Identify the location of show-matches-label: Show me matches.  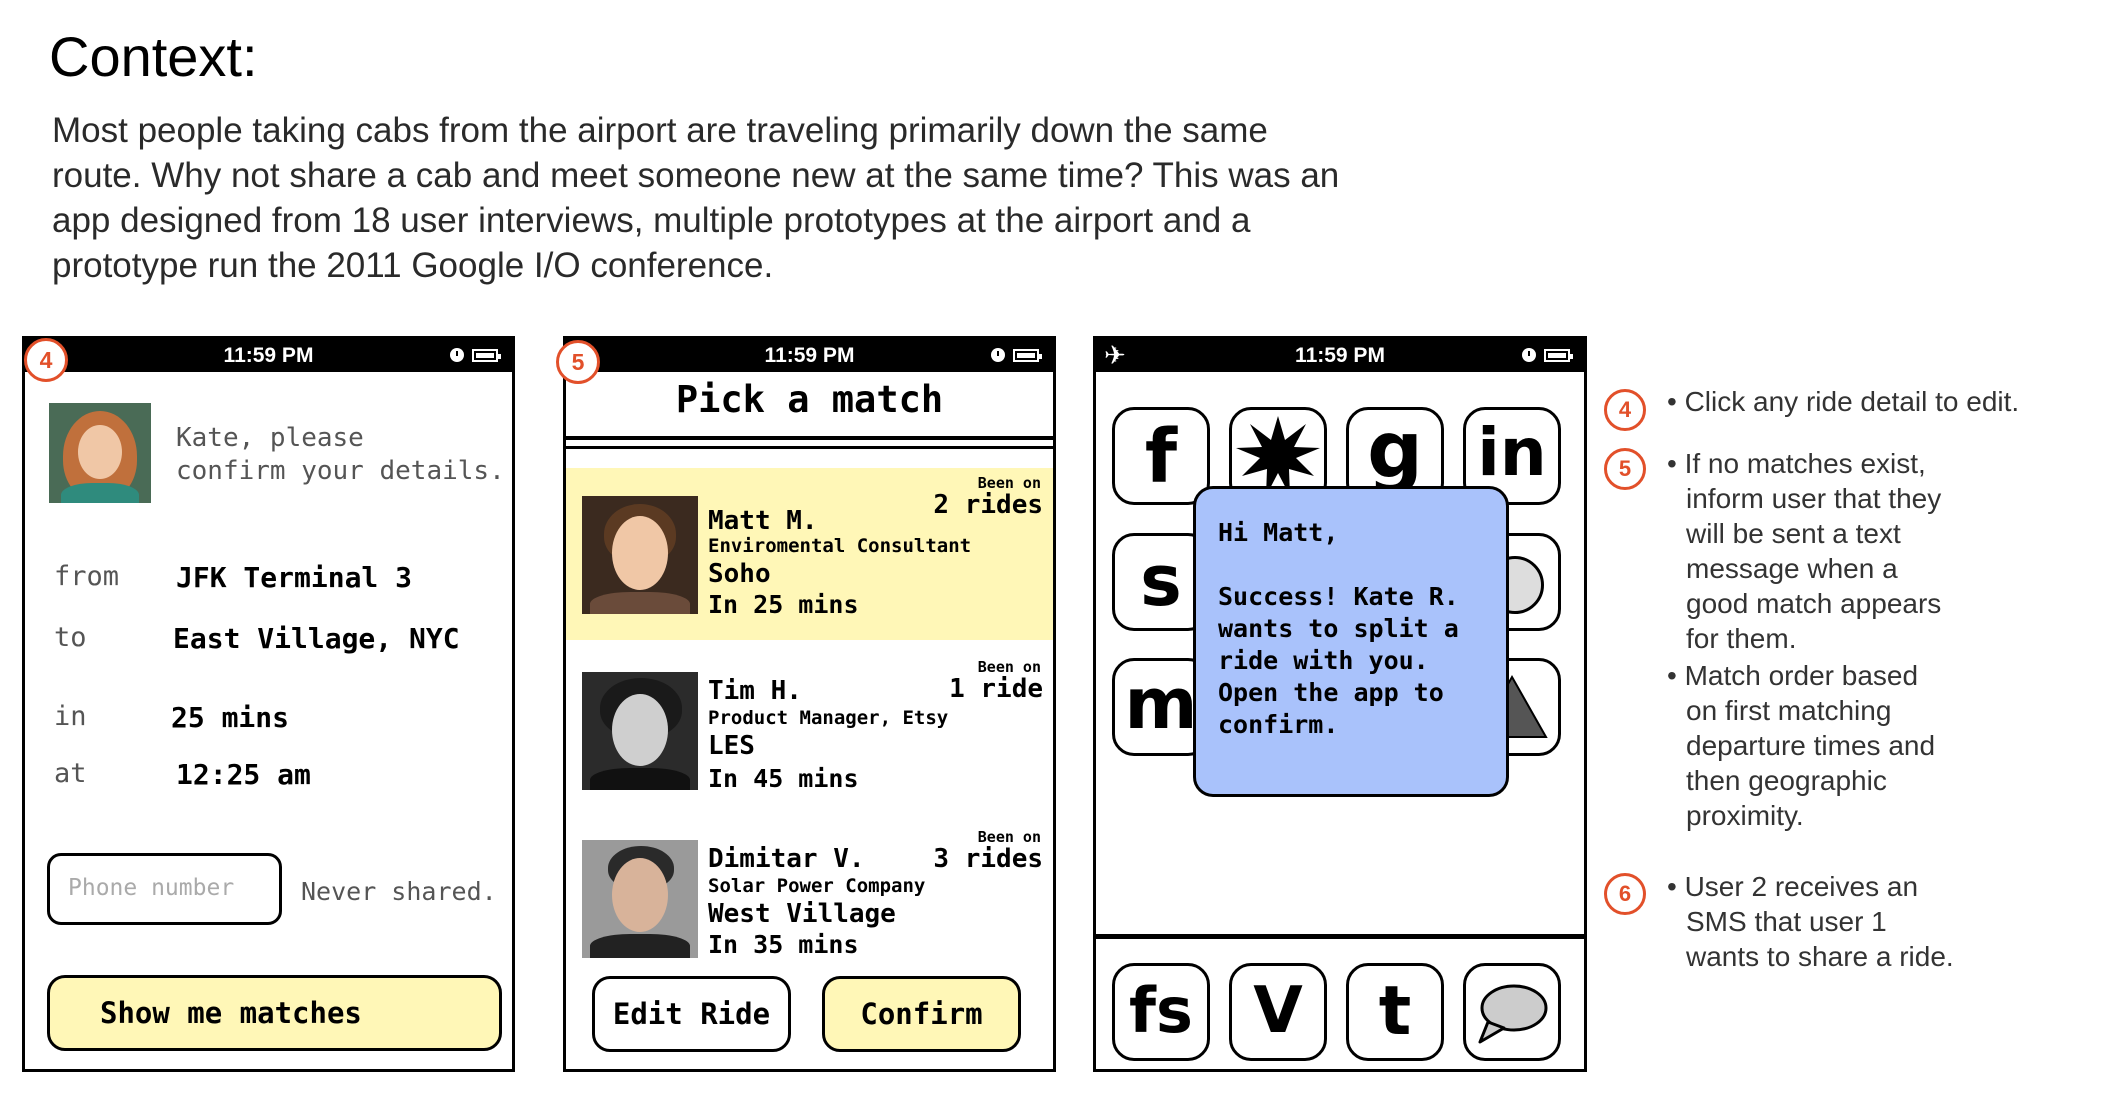
(231, 1013).